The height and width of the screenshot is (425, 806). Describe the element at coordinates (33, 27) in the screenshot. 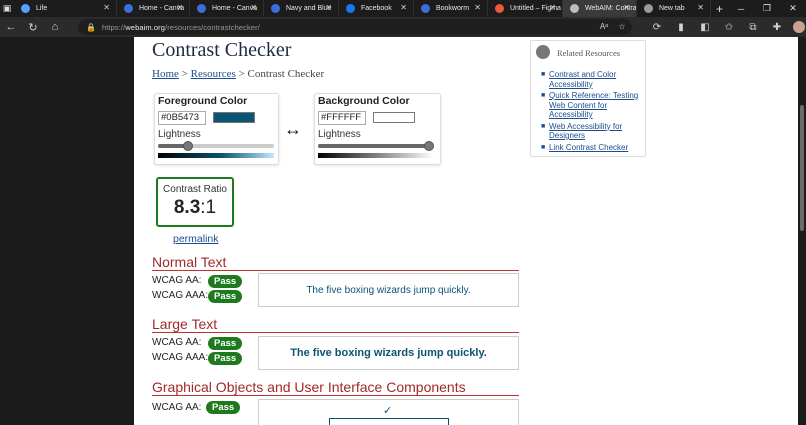

I see `refresh-icon: ↻` at that location.